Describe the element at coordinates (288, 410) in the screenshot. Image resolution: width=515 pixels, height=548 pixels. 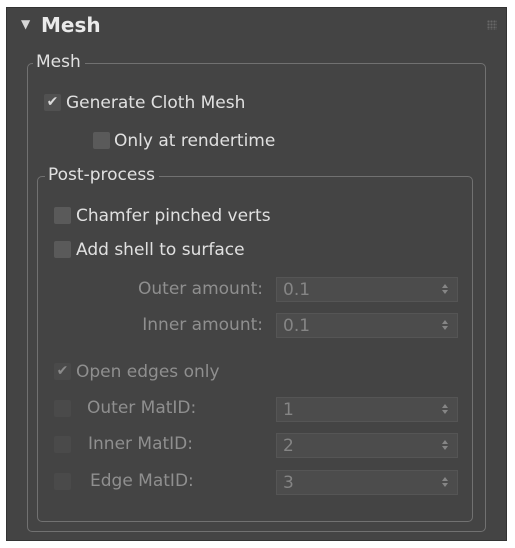
I see `outer-matid-value: 1` at that location.